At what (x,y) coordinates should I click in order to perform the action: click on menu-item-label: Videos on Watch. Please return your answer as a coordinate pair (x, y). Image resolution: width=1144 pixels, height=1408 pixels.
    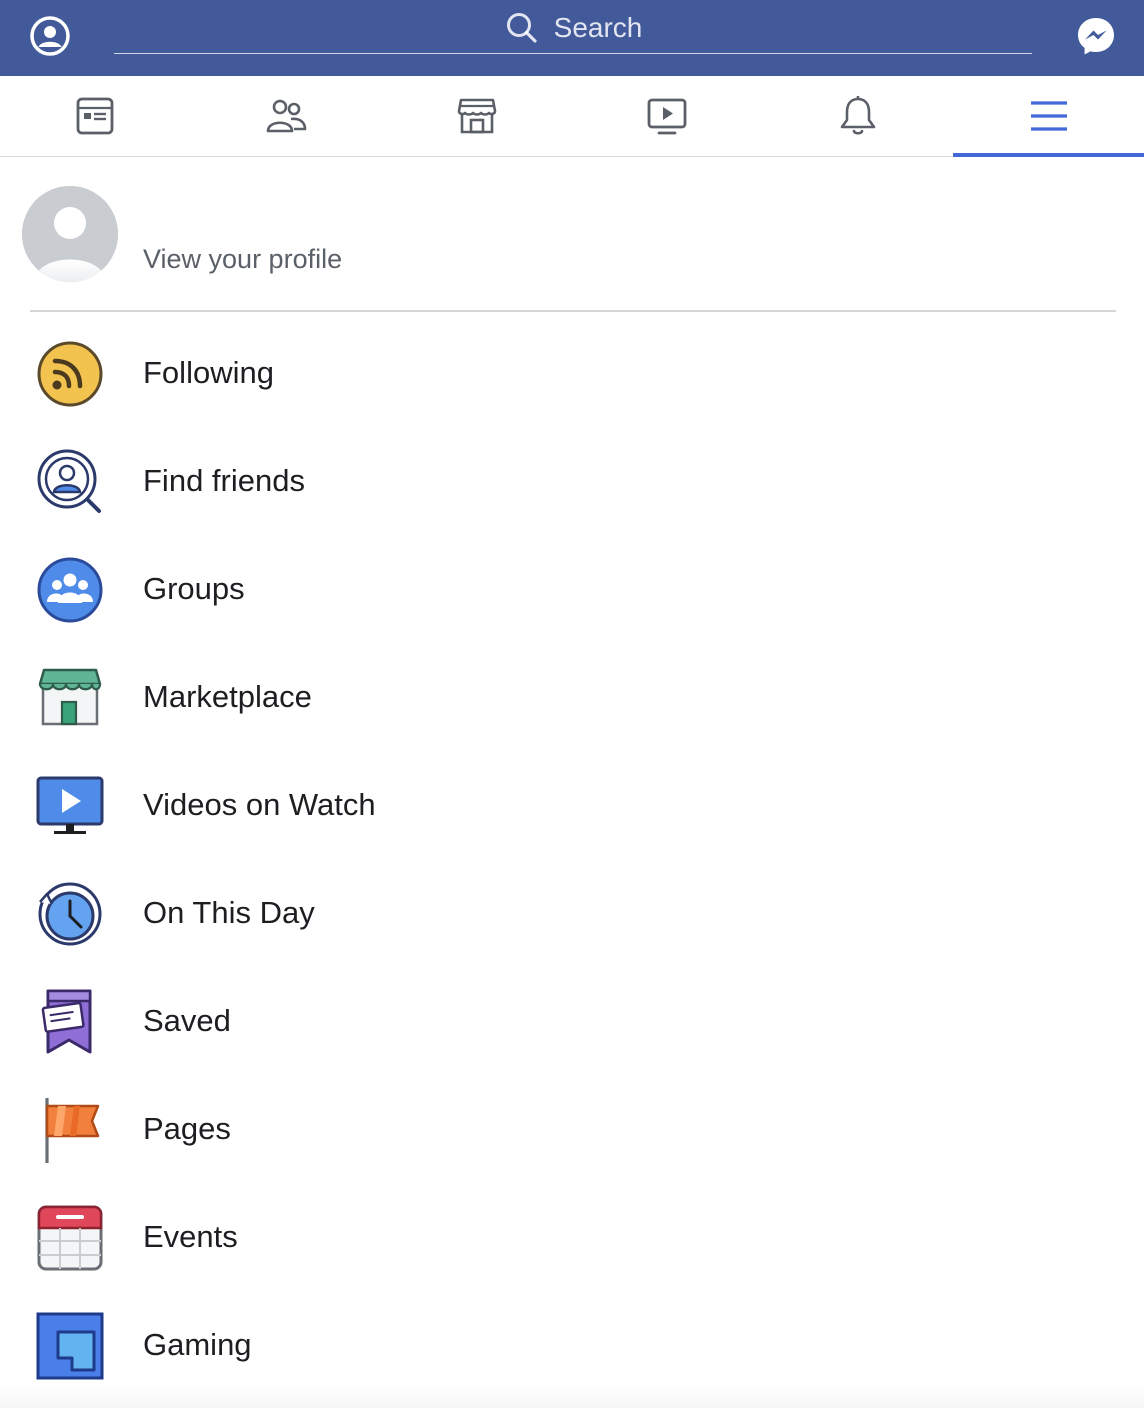
    Looking at the image, I should click on (259, 804).